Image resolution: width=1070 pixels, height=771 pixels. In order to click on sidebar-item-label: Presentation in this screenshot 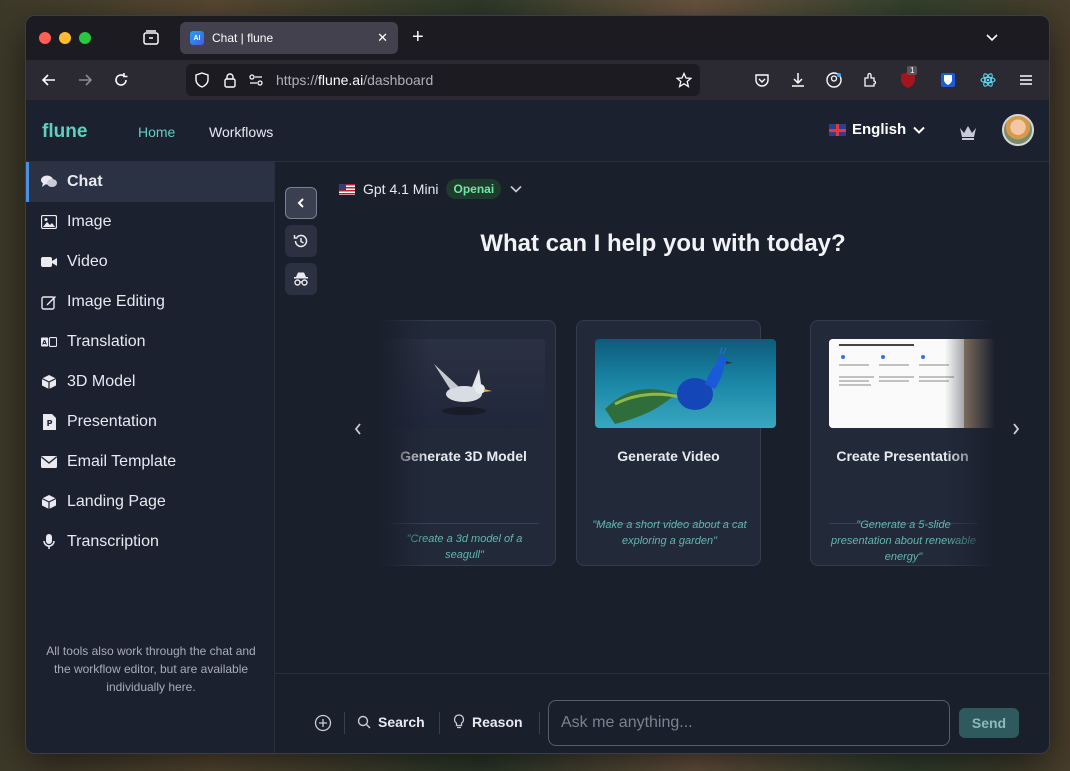, I will do `click(112, 421)`.